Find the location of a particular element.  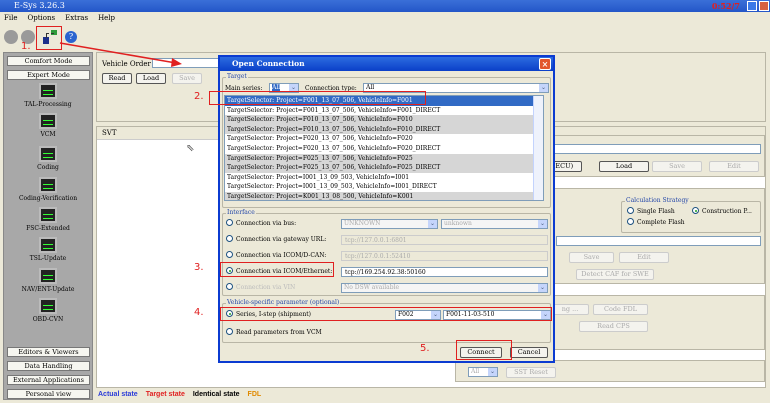

radio-label: Connection via ICOM/D-CAN: is located at coordinates (281, 255).